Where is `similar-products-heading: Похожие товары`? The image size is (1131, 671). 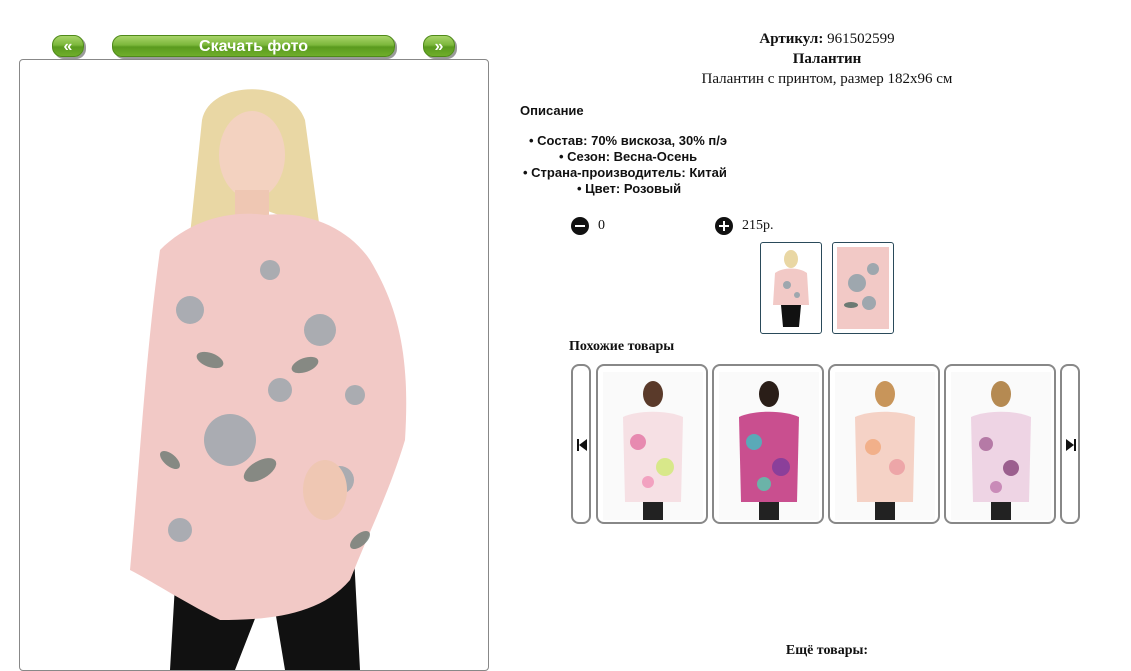 similar-products-heading: Похожие товары is located at coordinates (622, 346).